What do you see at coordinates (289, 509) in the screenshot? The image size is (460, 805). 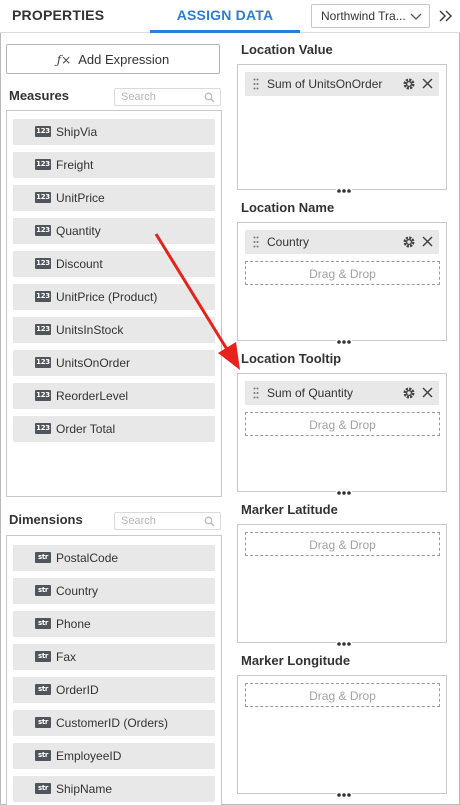 I see `marker-latitude-title: Marker Latitude` at bounding box center [289, 509].